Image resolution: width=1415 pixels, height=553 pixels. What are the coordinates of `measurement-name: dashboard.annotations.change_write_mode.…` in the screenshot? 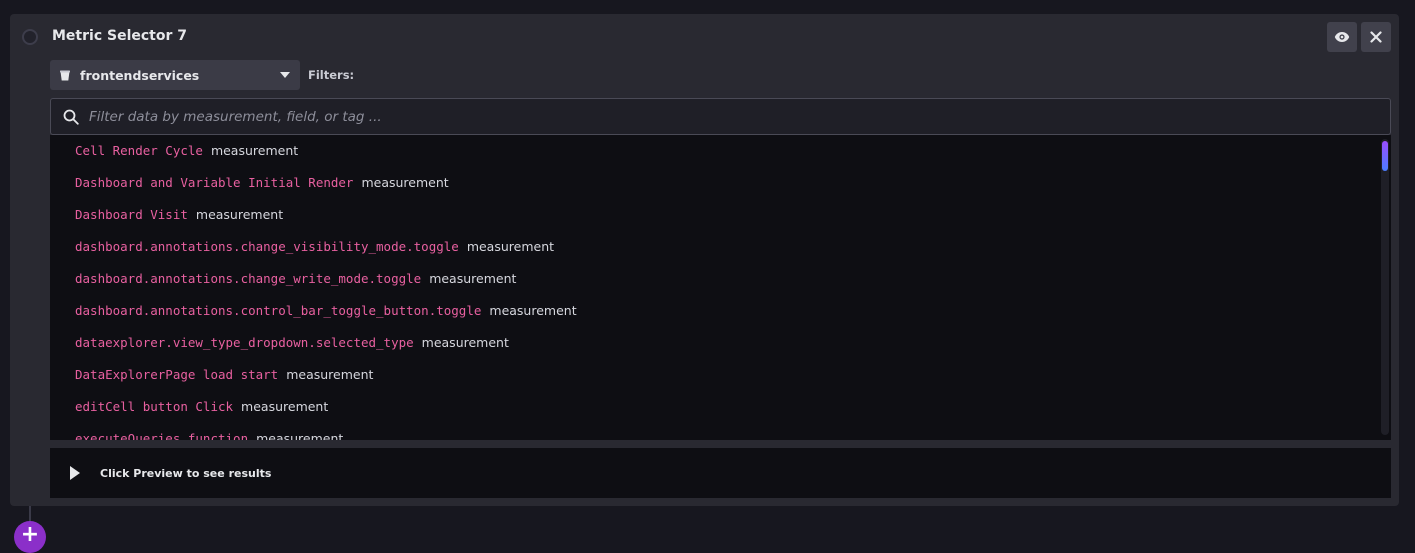 It's located at (248, 278).